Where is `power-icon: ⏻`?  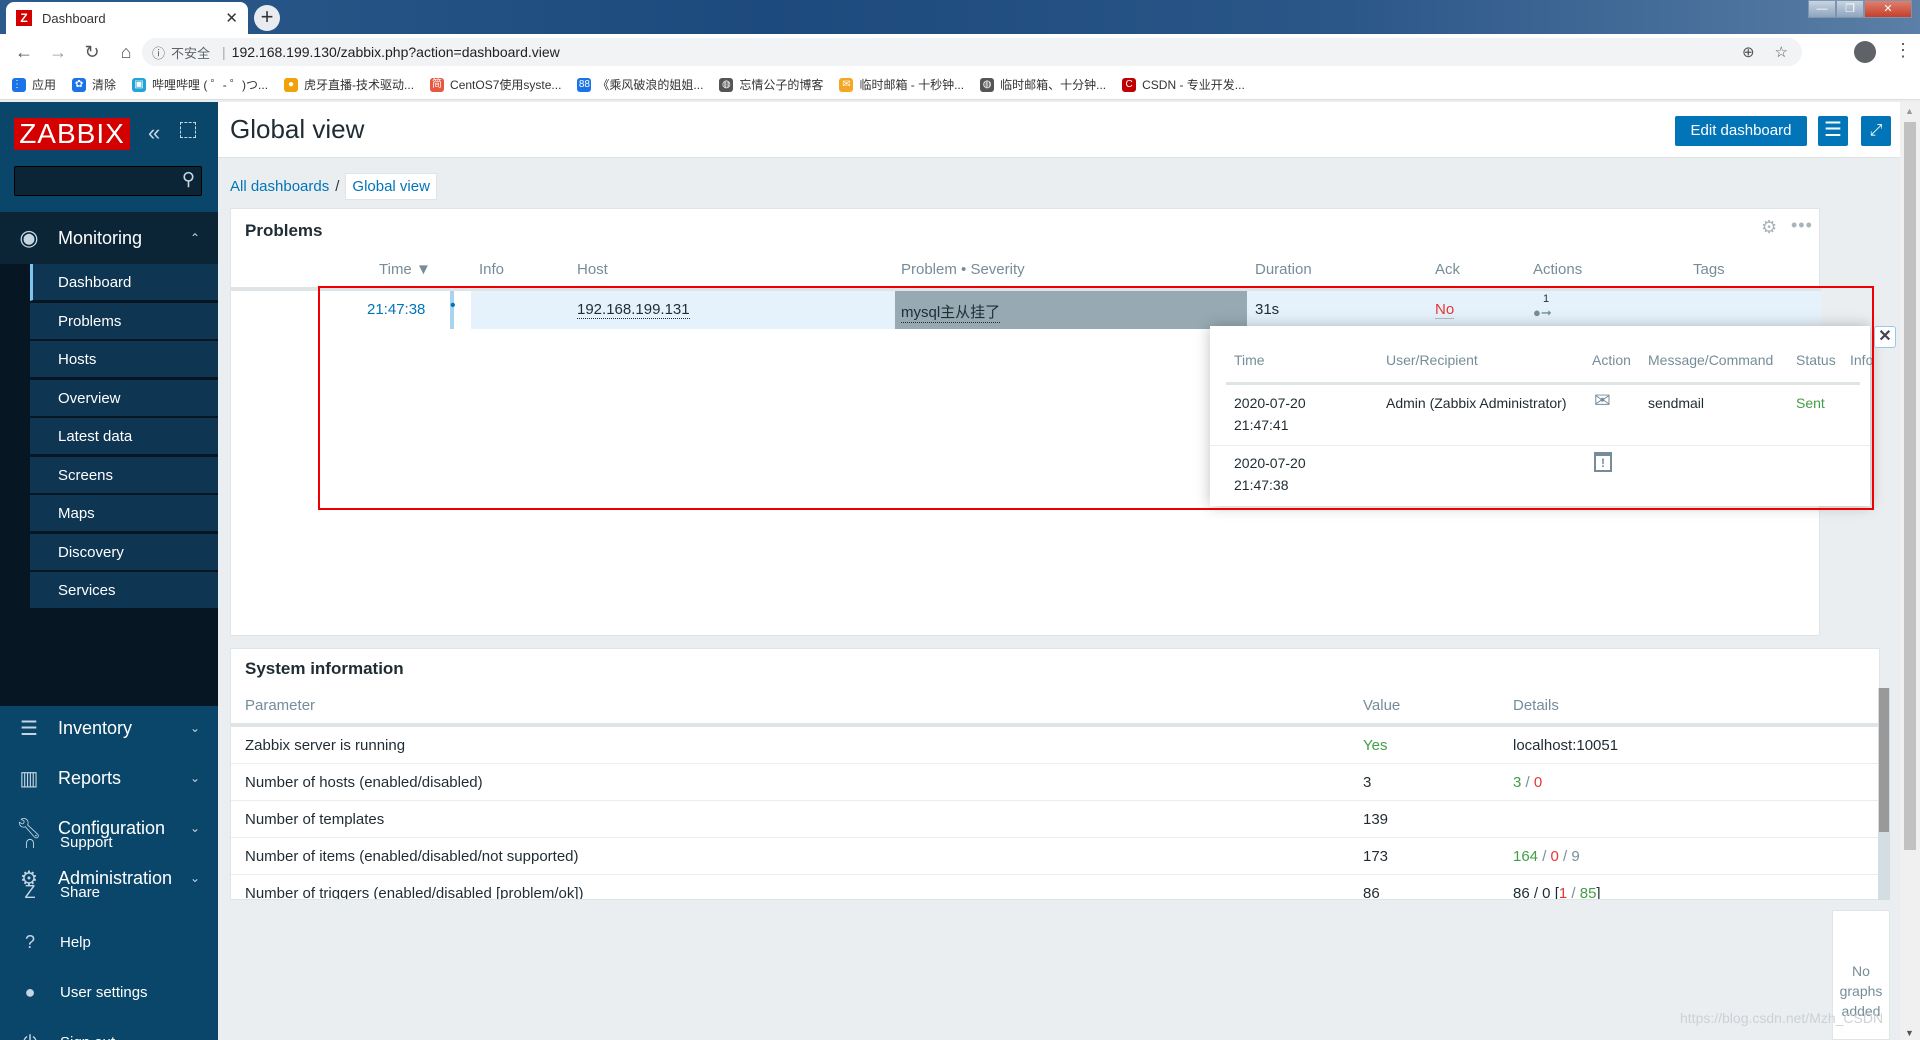
power-icon: ⏻ is located at coordinates (30, 1036).